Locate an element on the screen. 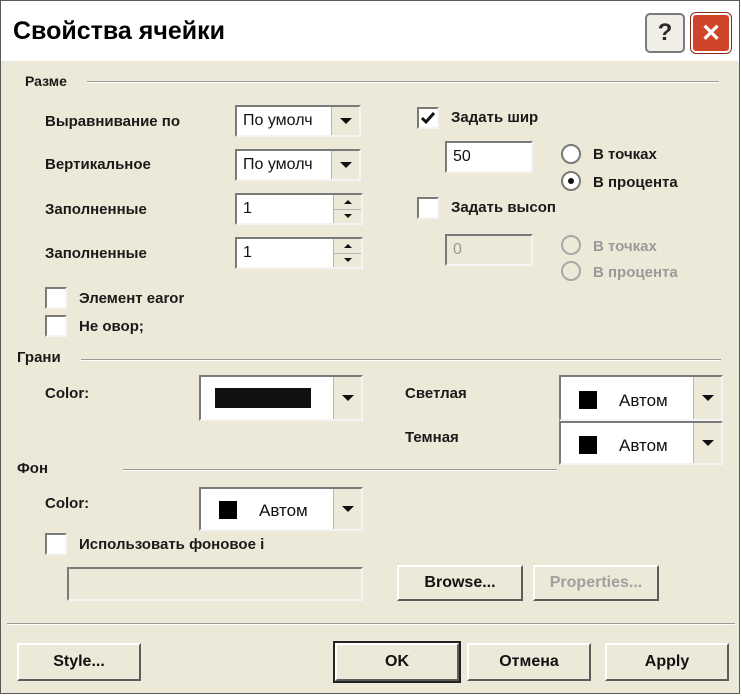 This screenshot has height=696, width=742. dark-border-dropdown: Автом is located at coordinates (641, 443).